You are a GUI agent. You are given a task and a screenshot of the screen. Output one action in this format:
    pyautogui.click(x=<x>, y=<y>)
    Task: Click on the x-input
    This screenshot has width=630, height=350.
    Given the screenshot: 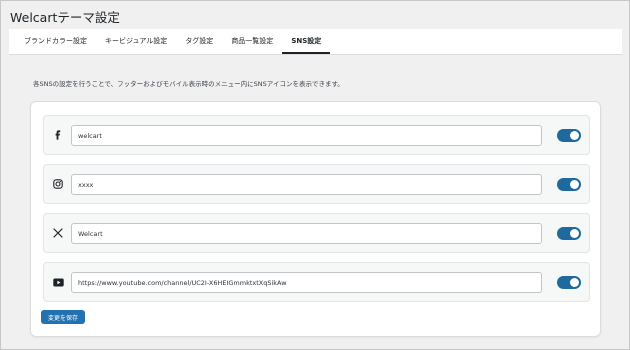 What is the action you would take?
    pyautogui.click(x=306, y=233)
    